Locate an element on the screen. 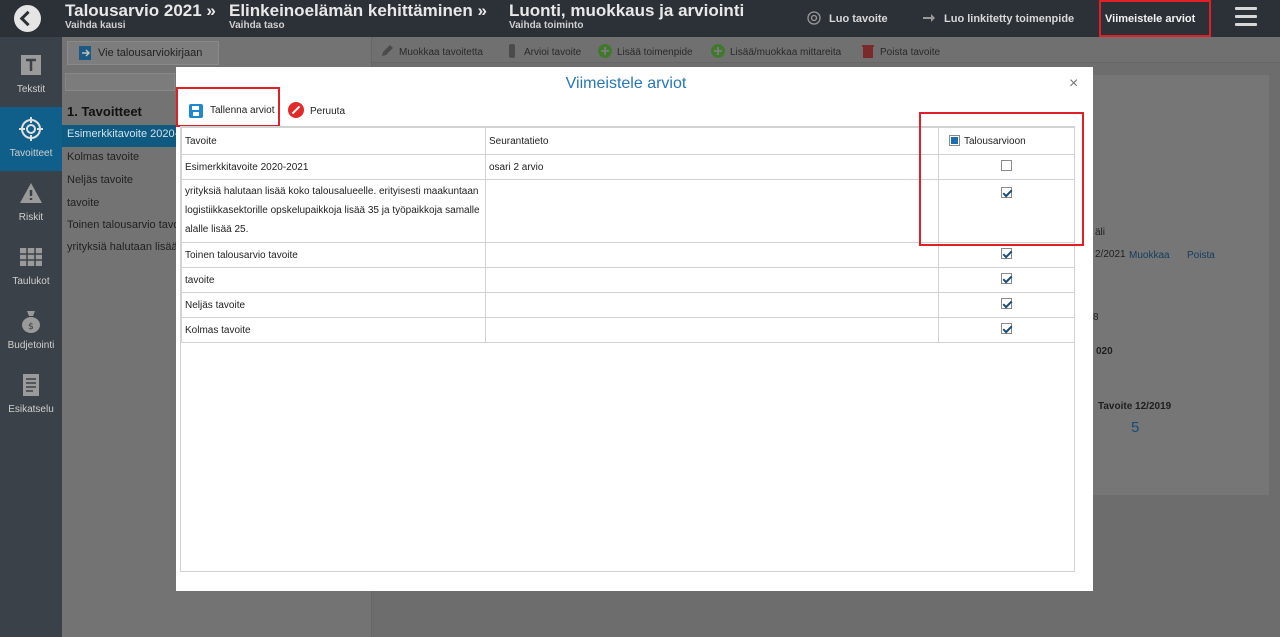 The height and width of the screenshot is (637, 1280). sidebar-item-label: Taulukot is located at coordinates (31, 281).